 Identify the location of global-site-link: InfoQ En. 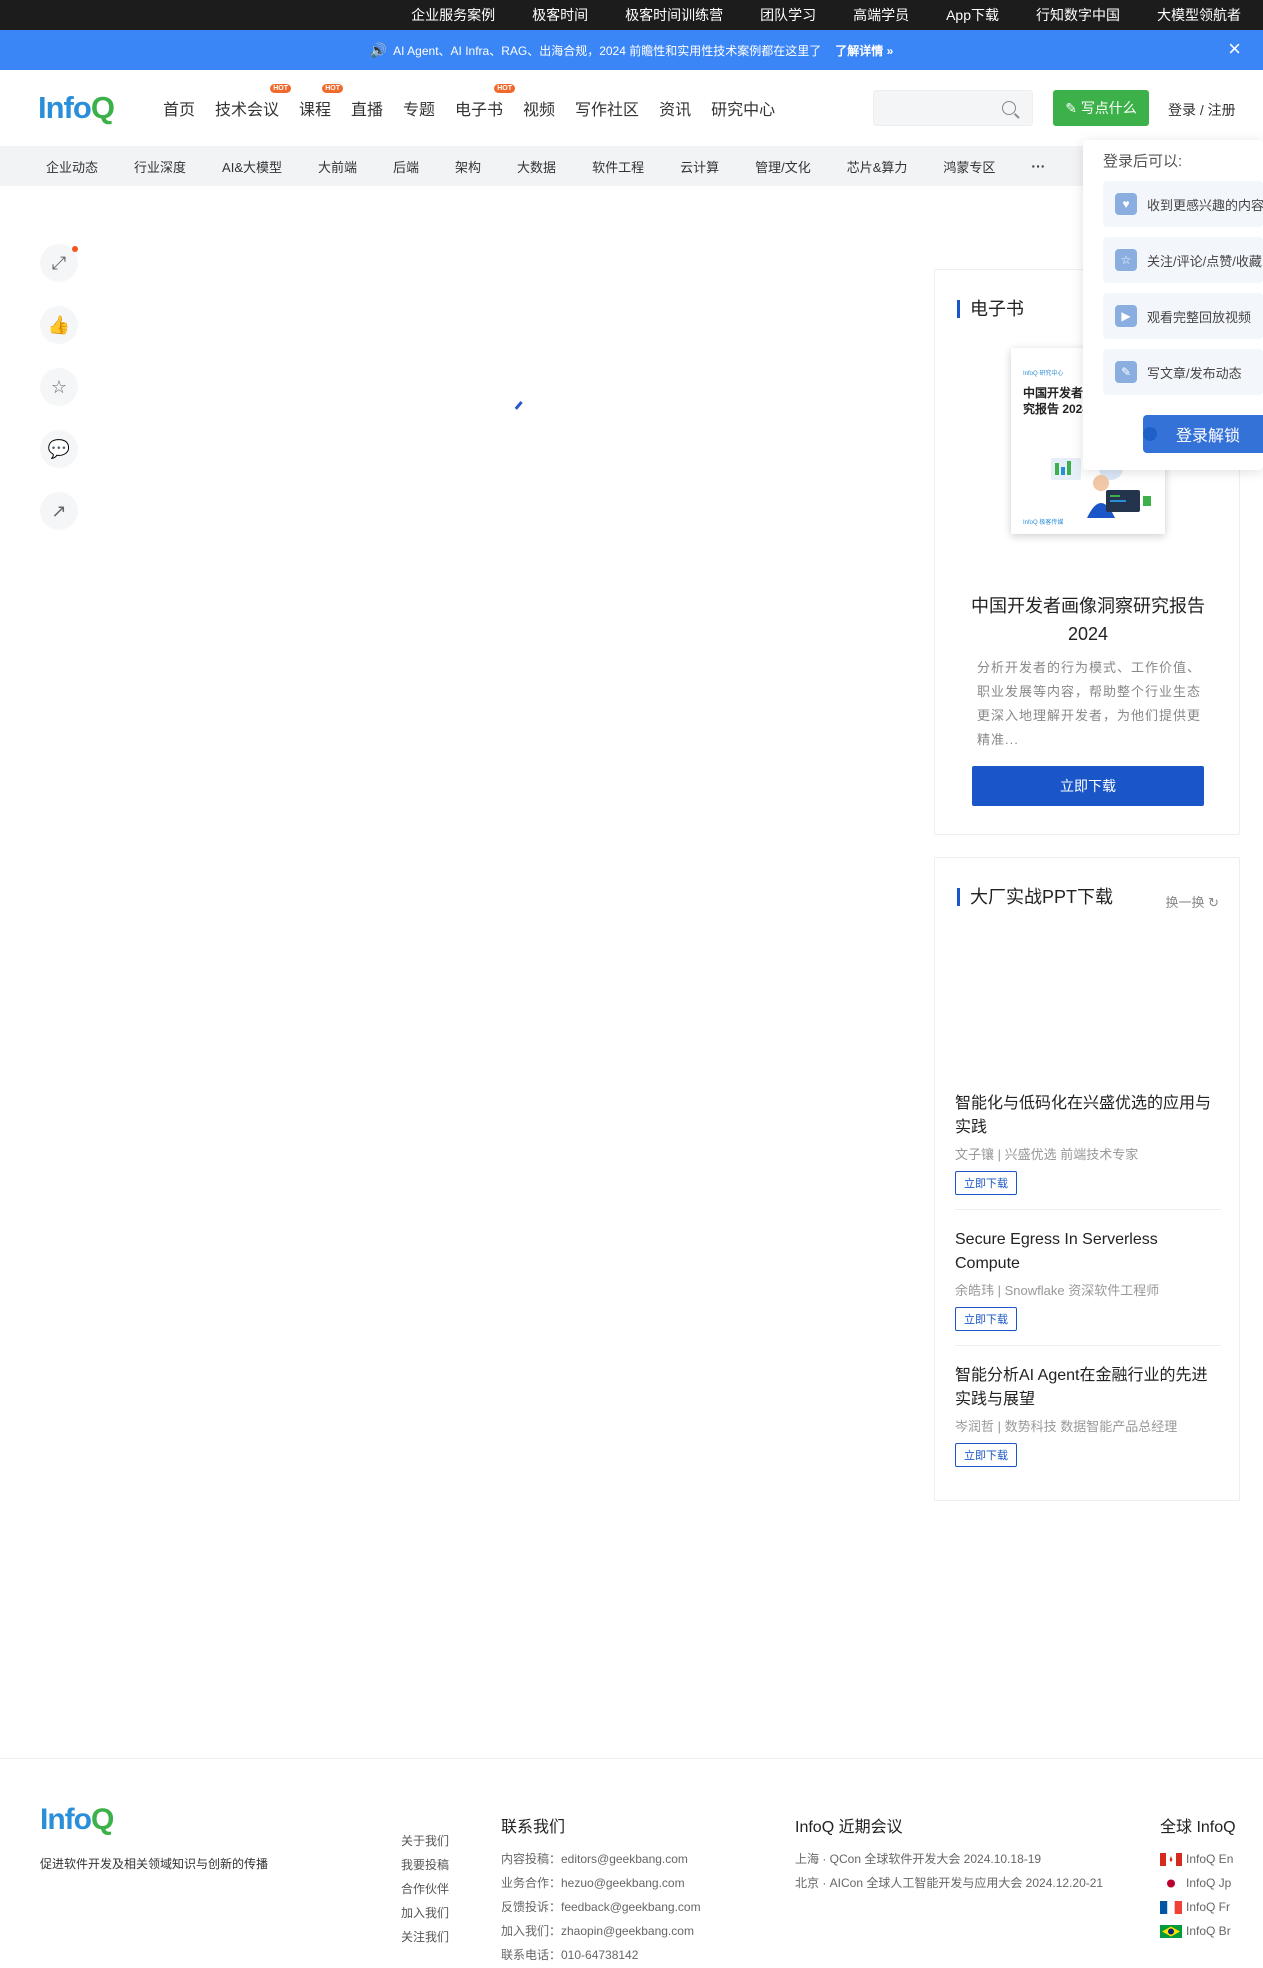
(1198, 1859).